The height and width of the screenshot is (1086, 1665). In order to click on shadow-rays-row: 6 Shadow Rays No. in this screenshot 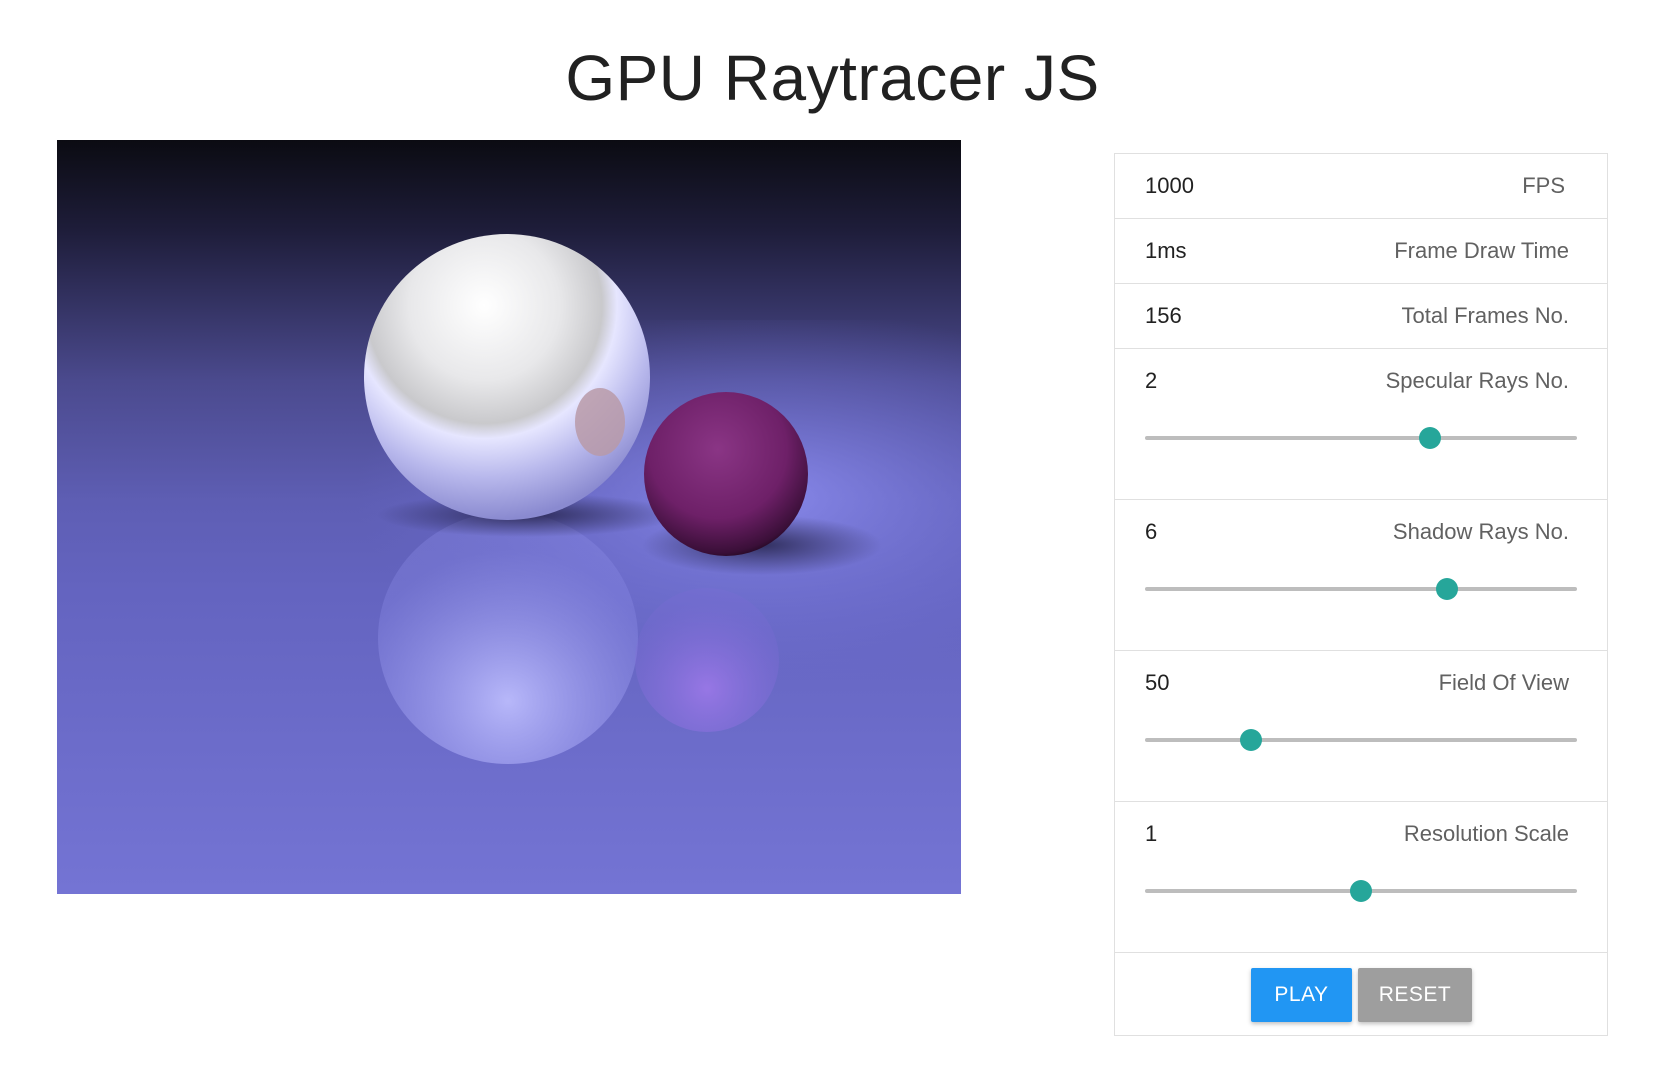, I will do `click(1361, 575)`.